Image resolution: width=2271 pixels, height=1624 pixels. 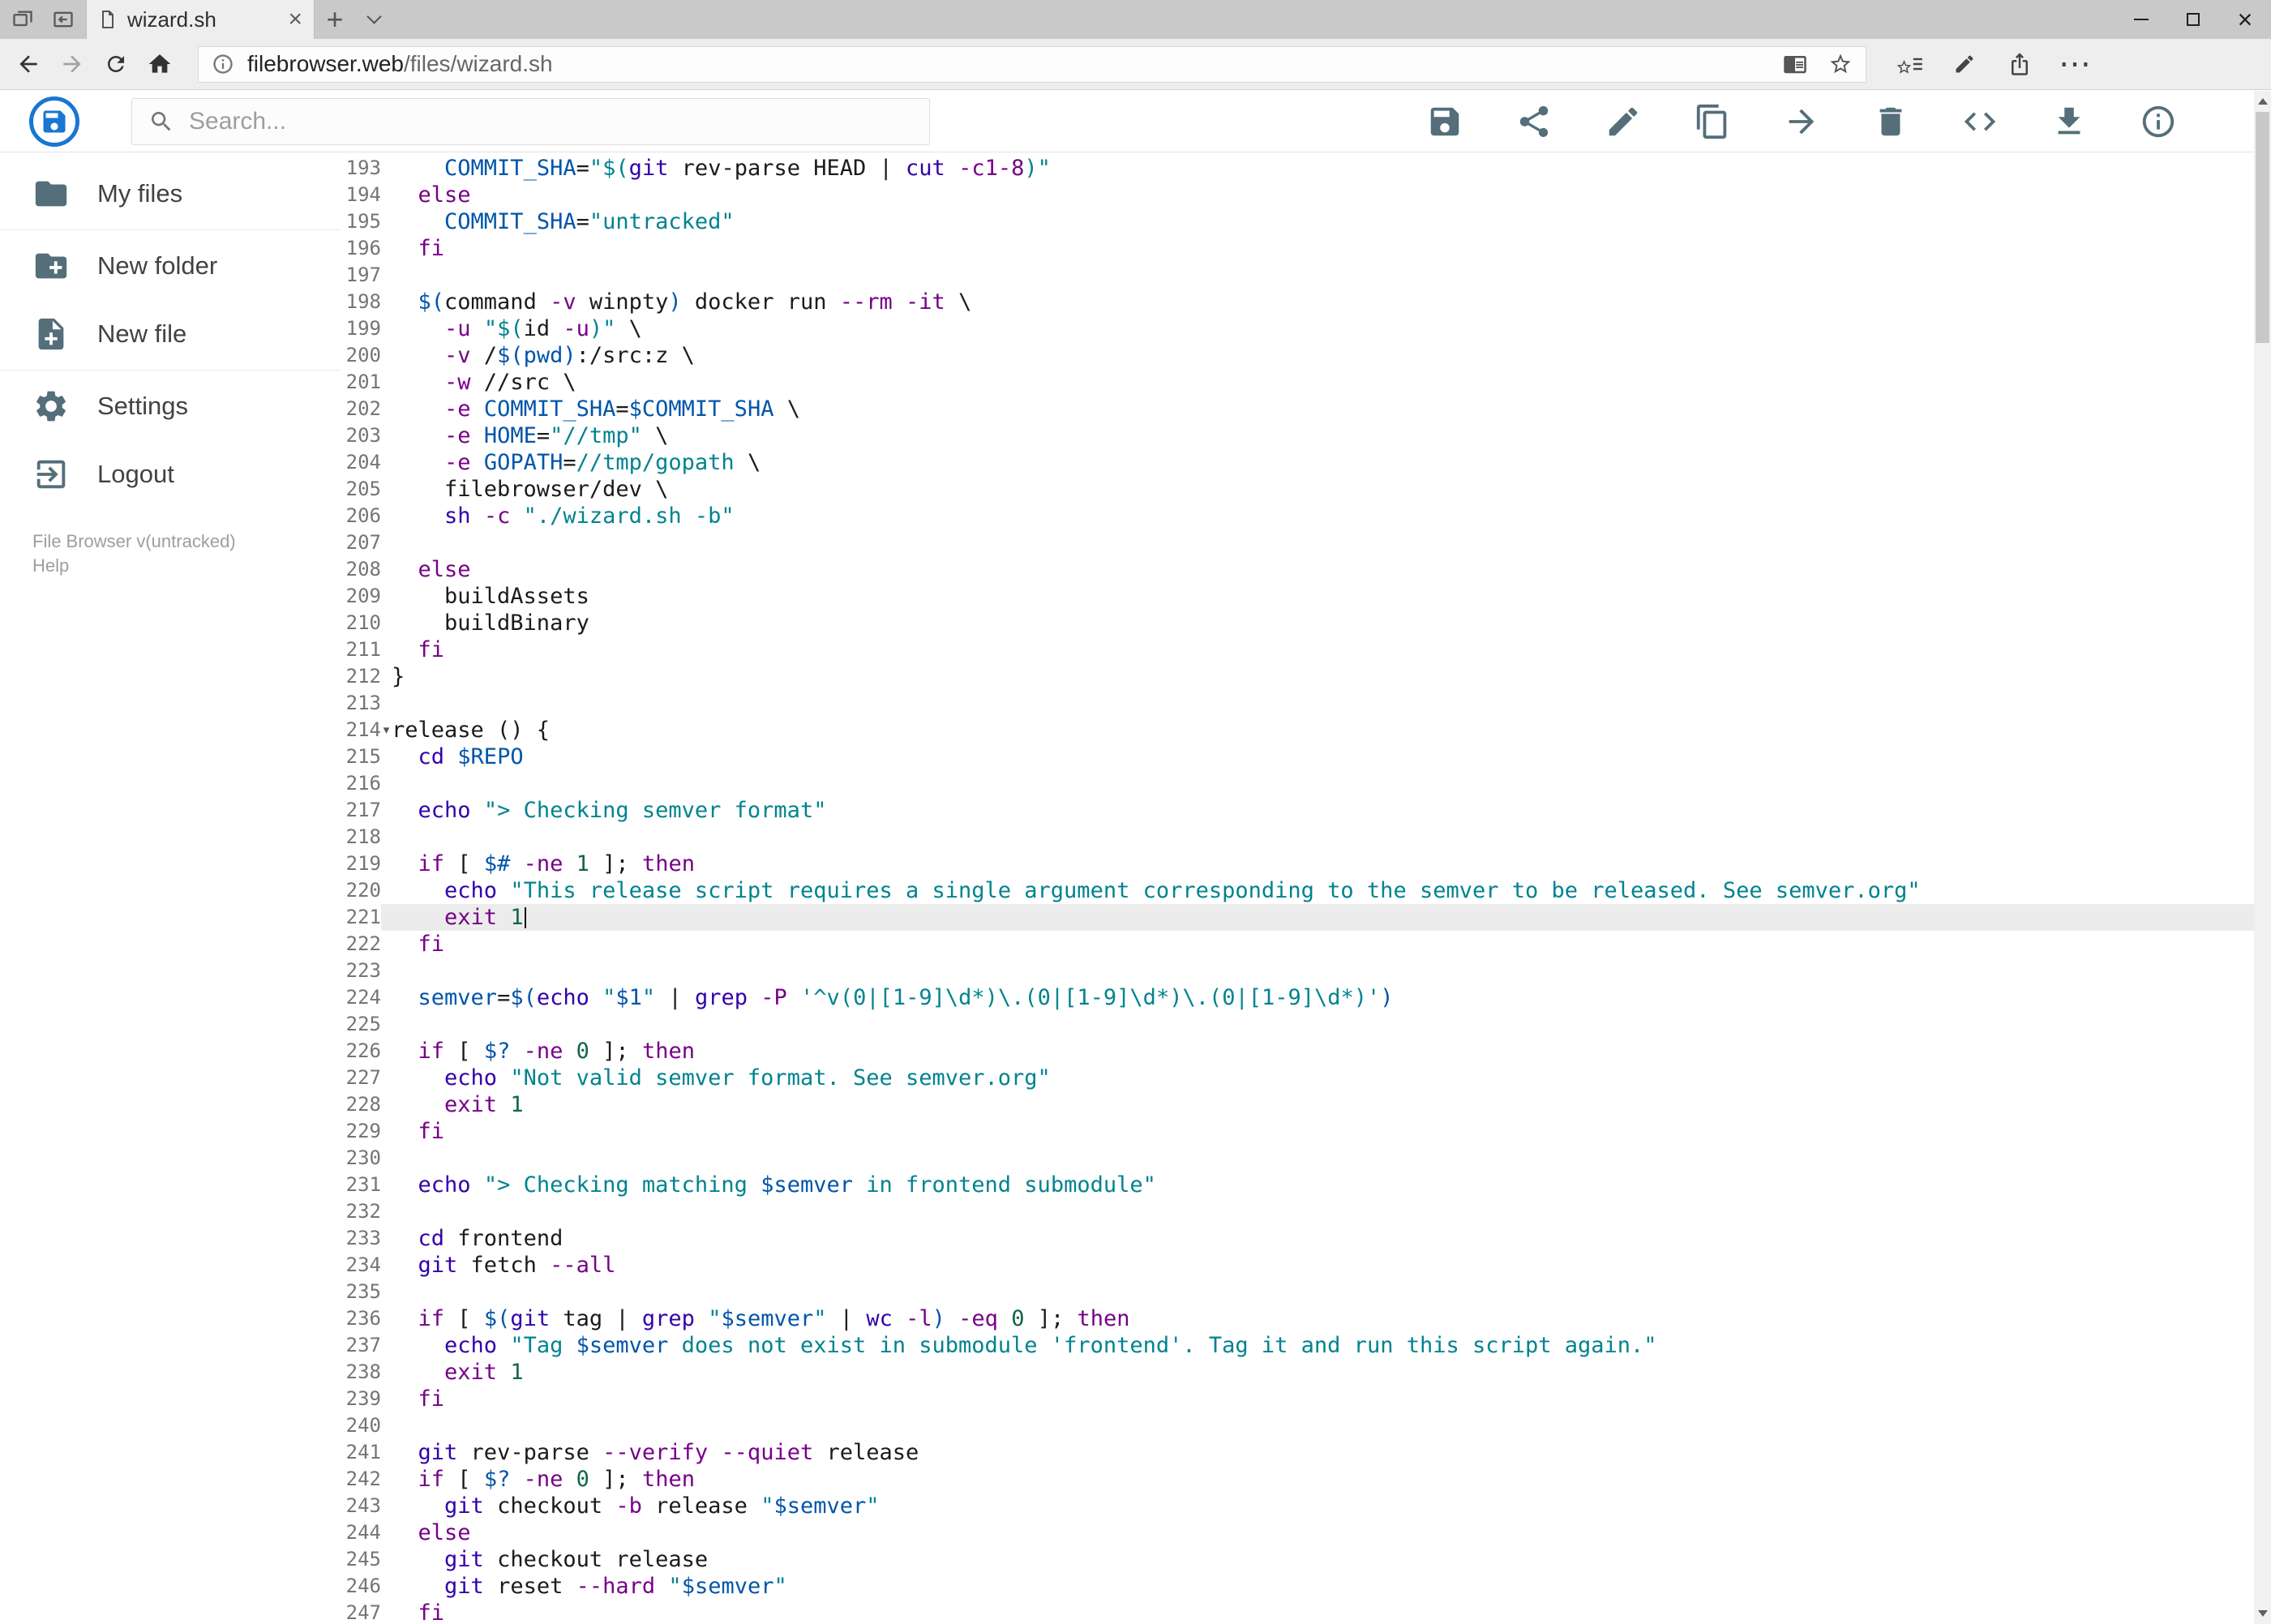 I want to click on code-line: 243 git checkout -b release "$semver", so click(x=1306, y=1506).